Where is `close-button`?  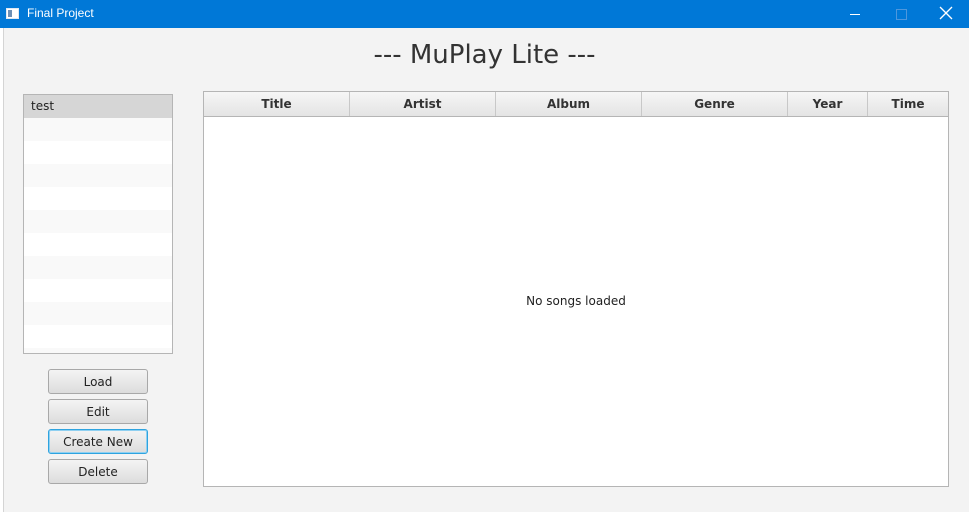
close-button is located at coordinates (946, 14).